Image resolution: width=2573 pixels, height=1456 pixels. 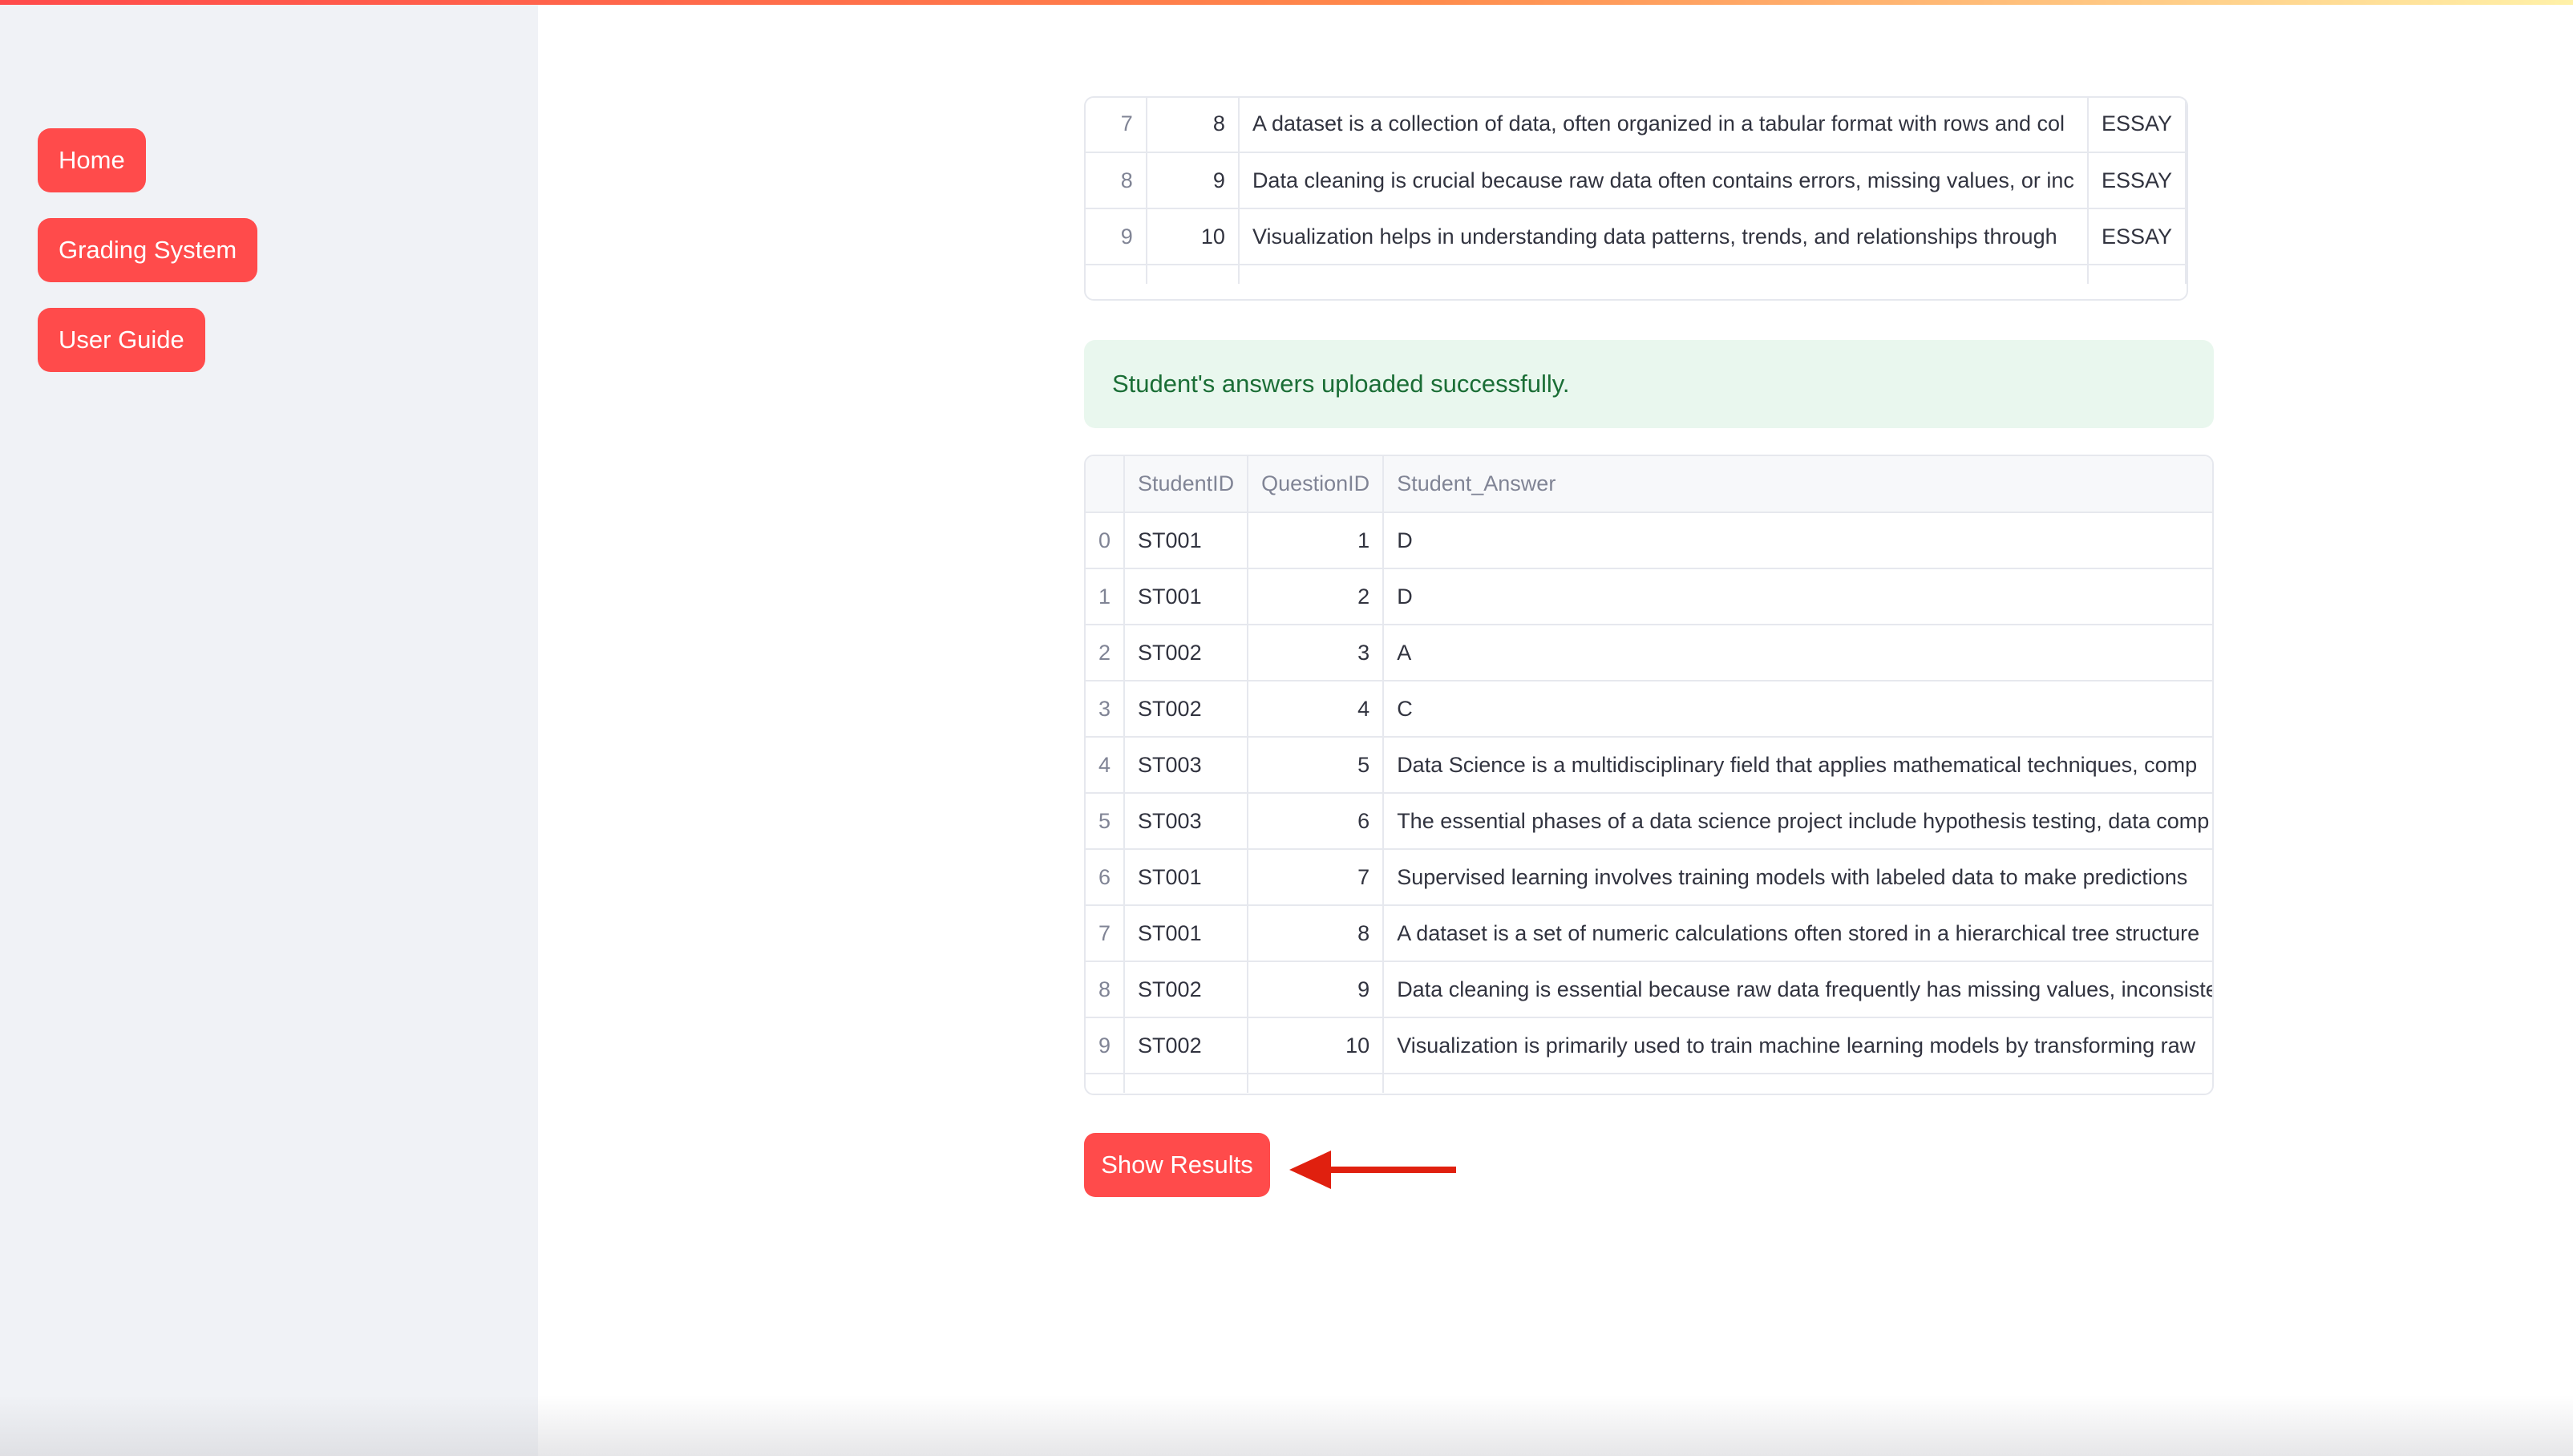 What do you see at coordinates (1797, 653) in the screenshot?
I see `student-answer-cell: A` at bounding box center [1797, 653].